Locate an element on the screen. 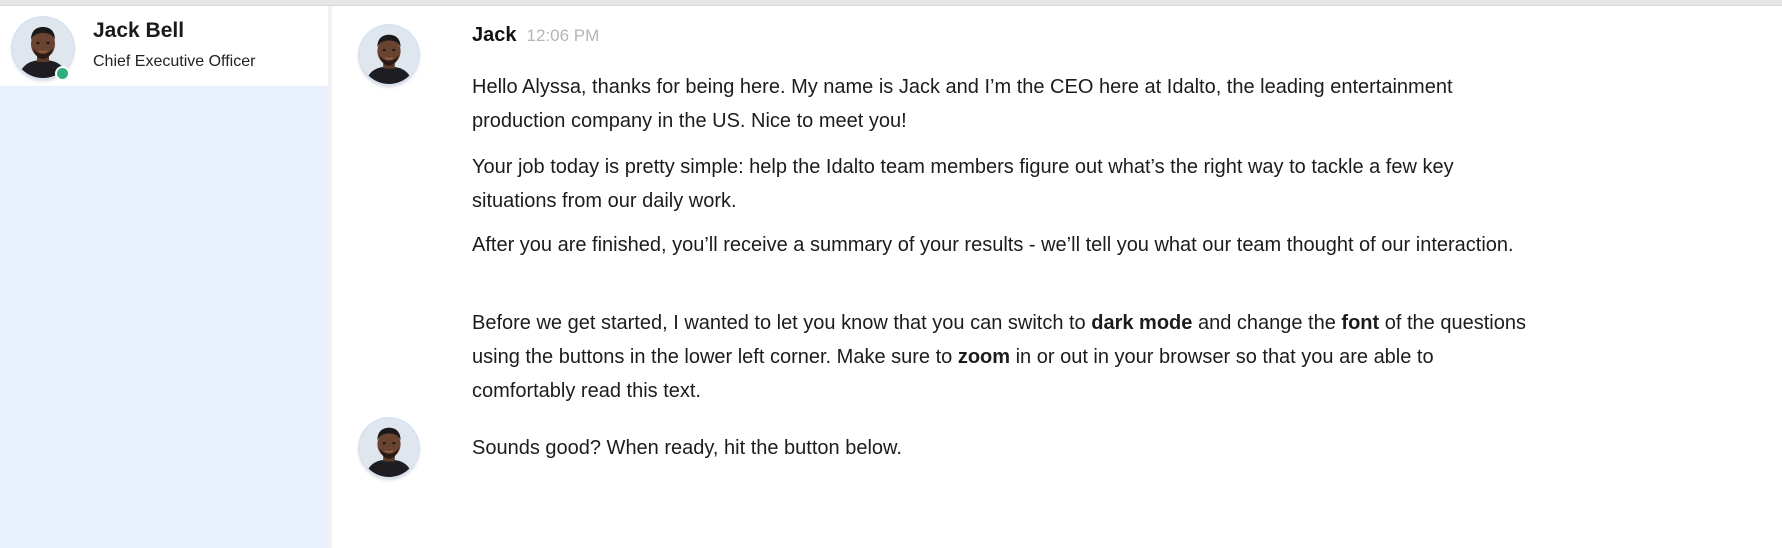 This screenshot has height=548, width=1782. zoom-emphasis: zoom is located at coordinates (984, 357).